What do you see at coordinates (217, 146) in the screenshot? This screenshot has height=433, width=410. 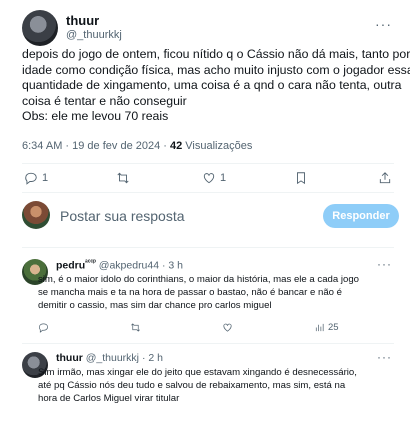 I see `views-label: Visualizações` at bounding box center [217, 146].